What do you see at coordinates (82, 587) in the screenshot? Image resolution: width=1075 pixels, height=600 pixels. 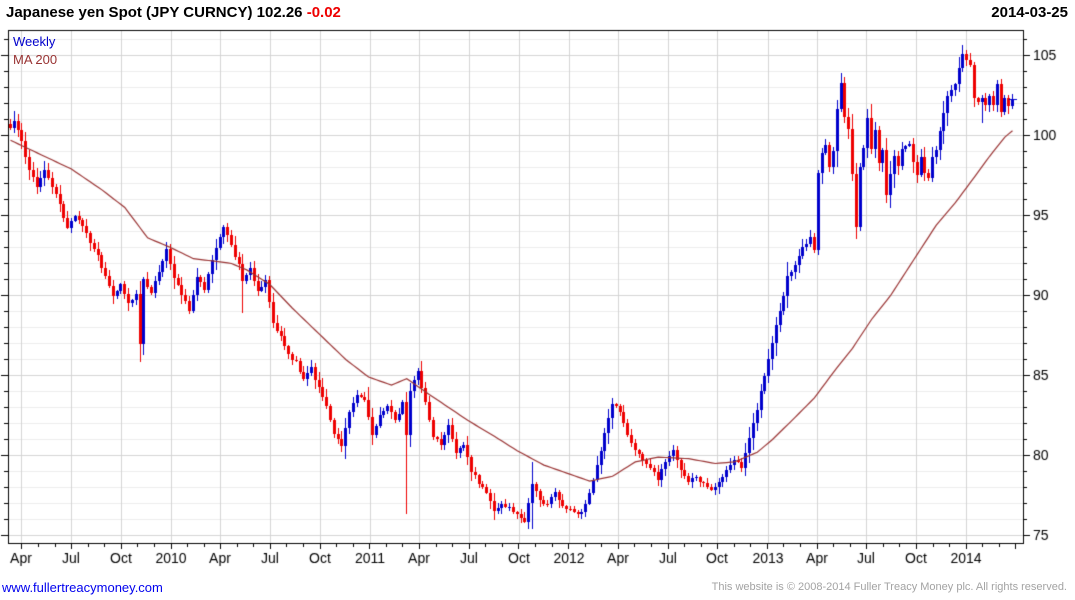 I see `website-link: www.fullertreacymoney.com` at bounding box center [82, 587].